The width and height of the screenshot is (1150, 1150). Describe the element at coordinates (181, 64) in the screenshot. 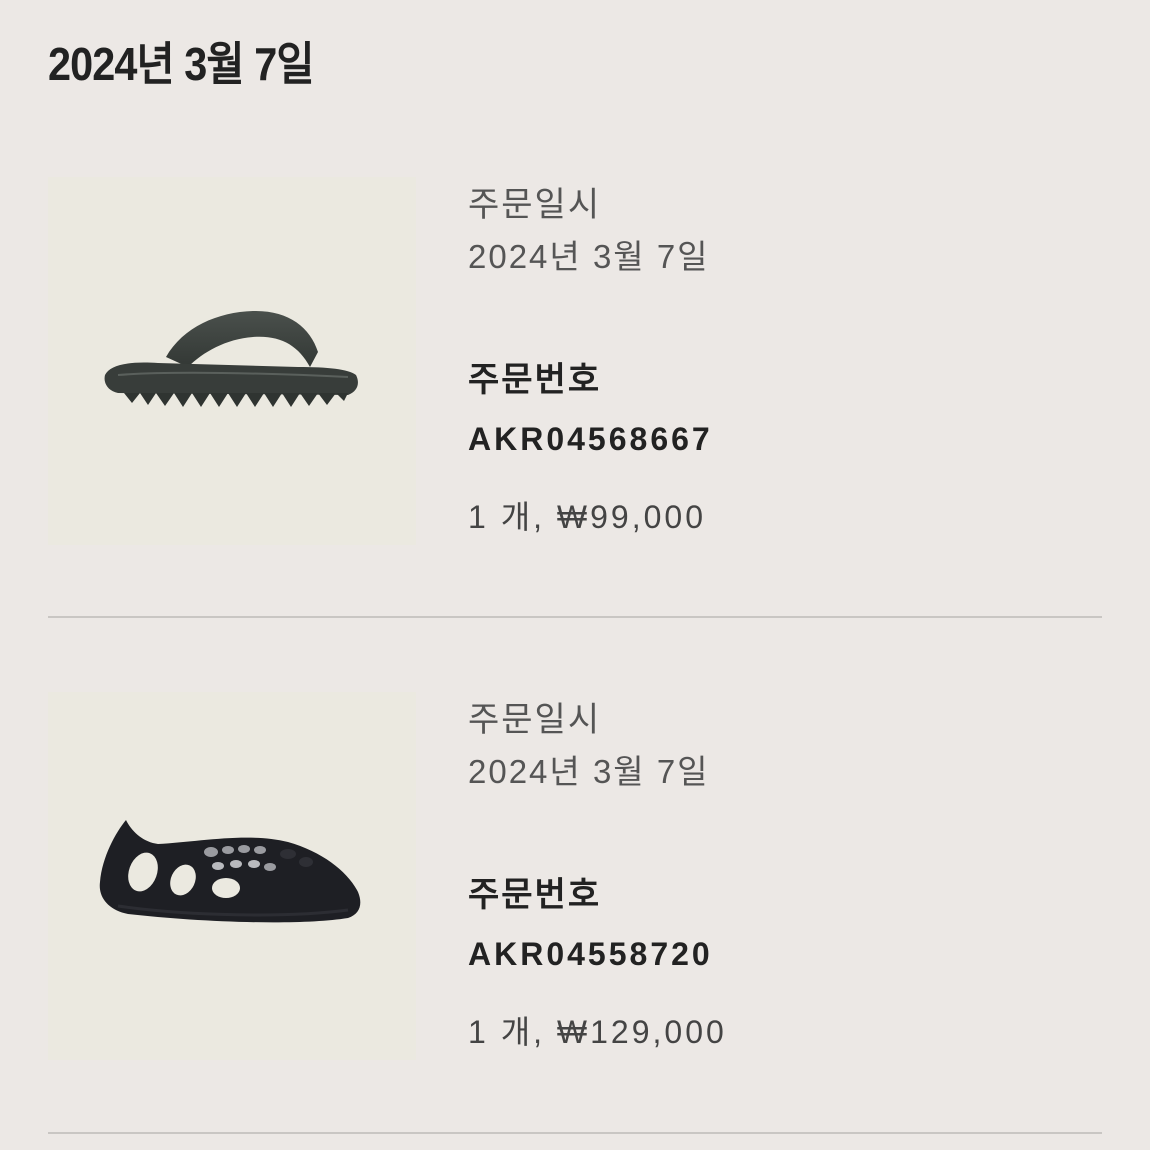

I see `page-title: 2024년 3월 7일` at that location.